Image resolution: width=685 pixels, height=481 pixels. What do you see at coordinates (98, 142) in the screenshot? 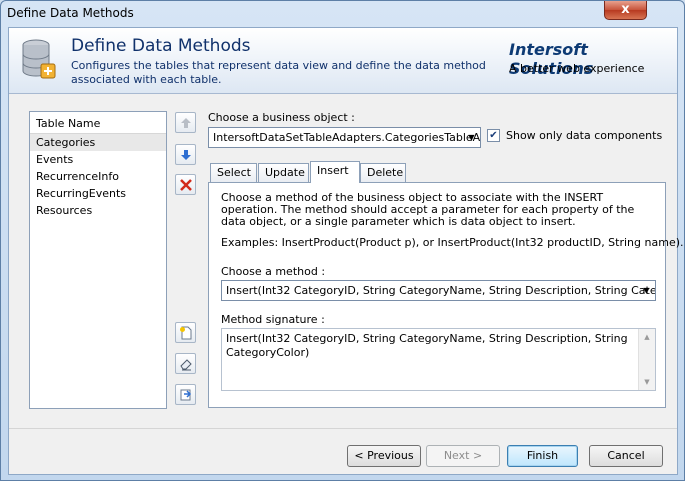
I see `table-list-item: Categories` at bounding box center [98, 142].